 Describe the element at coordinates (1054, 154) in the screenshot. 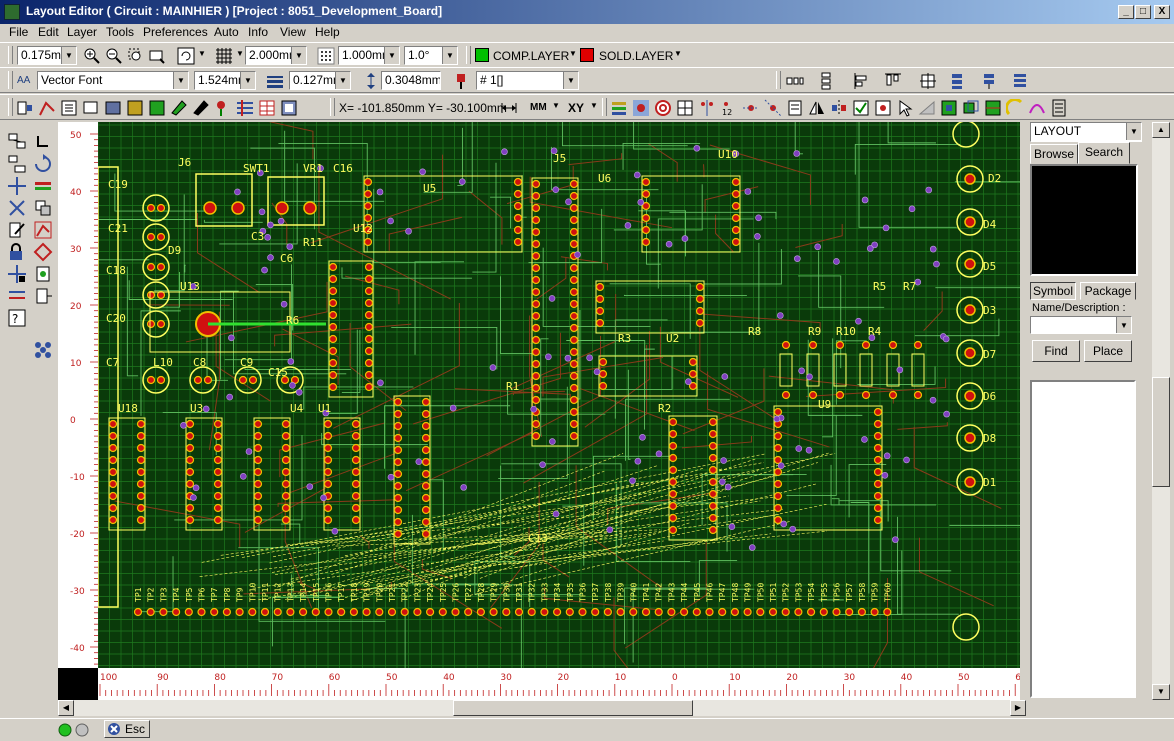

I see `tab-browse: Browse` at that location.